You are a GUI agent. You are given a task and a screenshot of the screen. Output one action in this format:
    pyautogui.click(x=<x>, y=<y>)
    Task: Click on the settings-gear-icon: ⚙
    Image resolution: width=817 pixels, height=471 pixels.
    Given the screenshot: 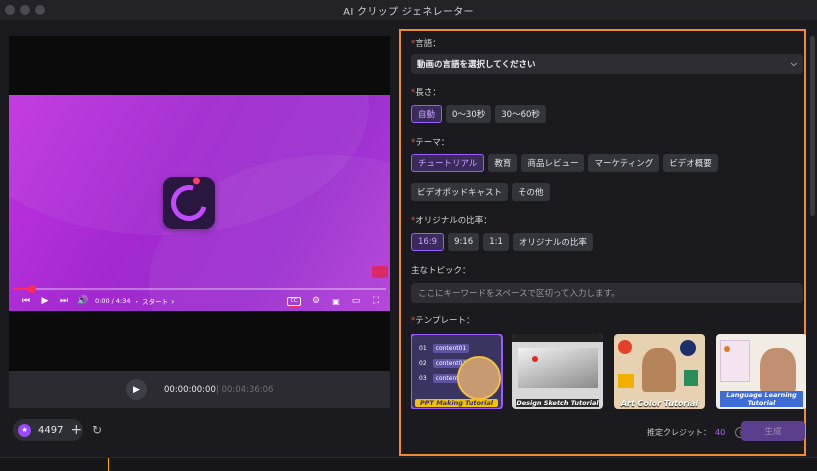 What is the action you would take?
    pyautogui.click(x=316, y=301)
    